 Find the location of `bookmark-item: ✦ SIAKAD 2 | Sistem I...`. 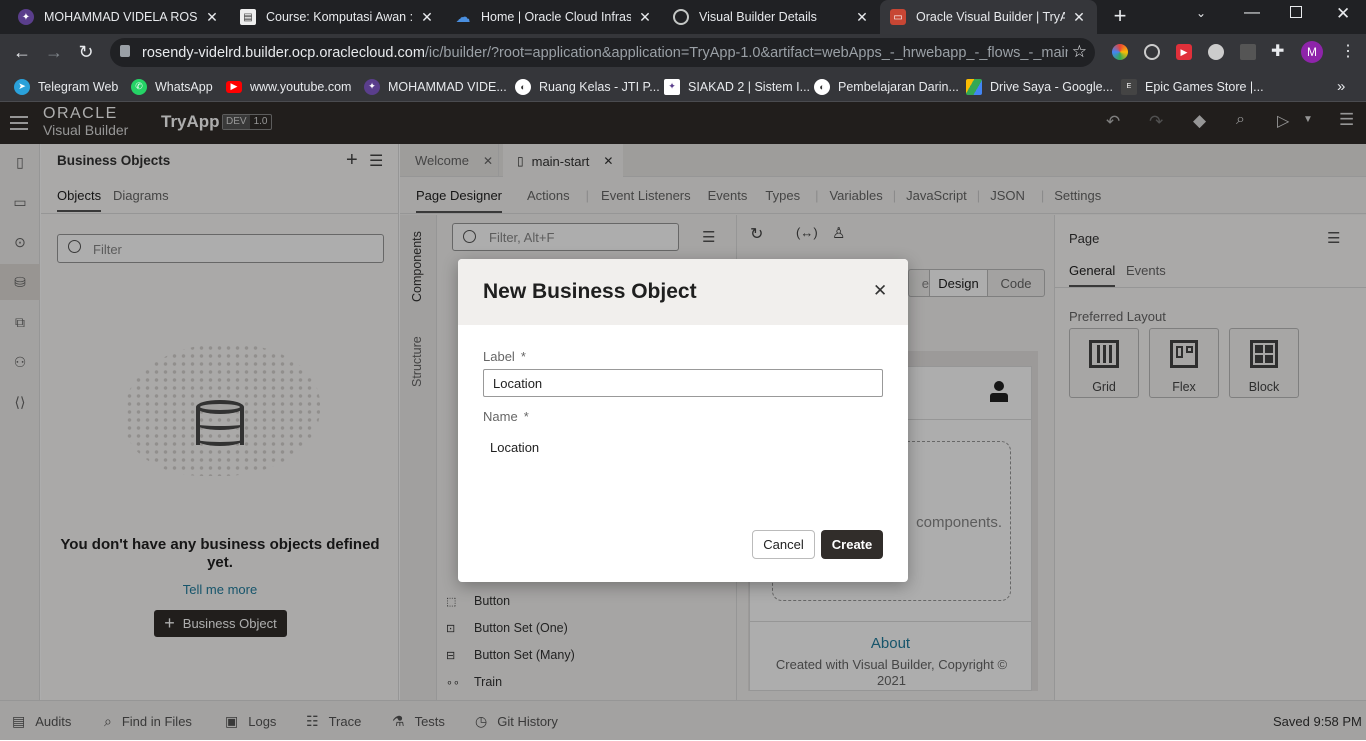

bookmark-item: ✦ SIAKAD 2 | Sistem I... is located at coordinates (737, 86).